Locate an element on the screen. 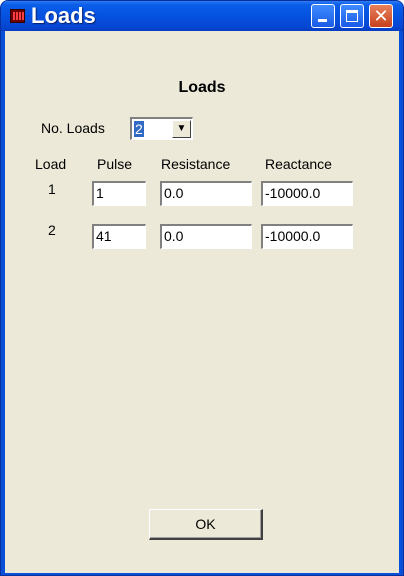  column-header-resistance: Resistance is located at coordinates (196, 164).